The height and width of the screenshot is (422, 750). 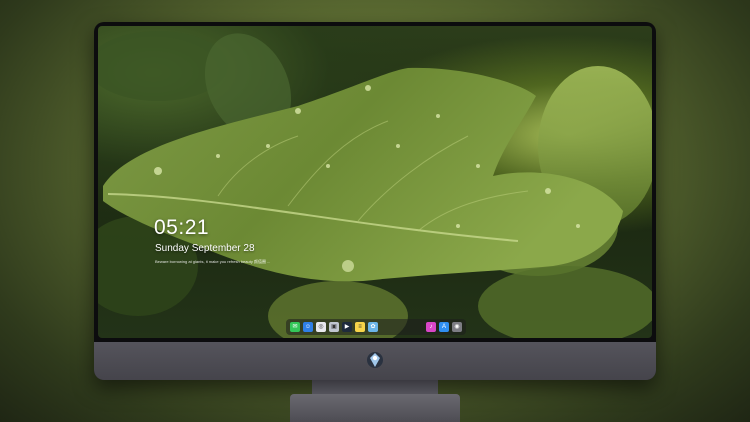 What do you see at coordinates (444, 327) in the screenshot?
I see `app-store-icon: A` at bounding box center [444, 327].